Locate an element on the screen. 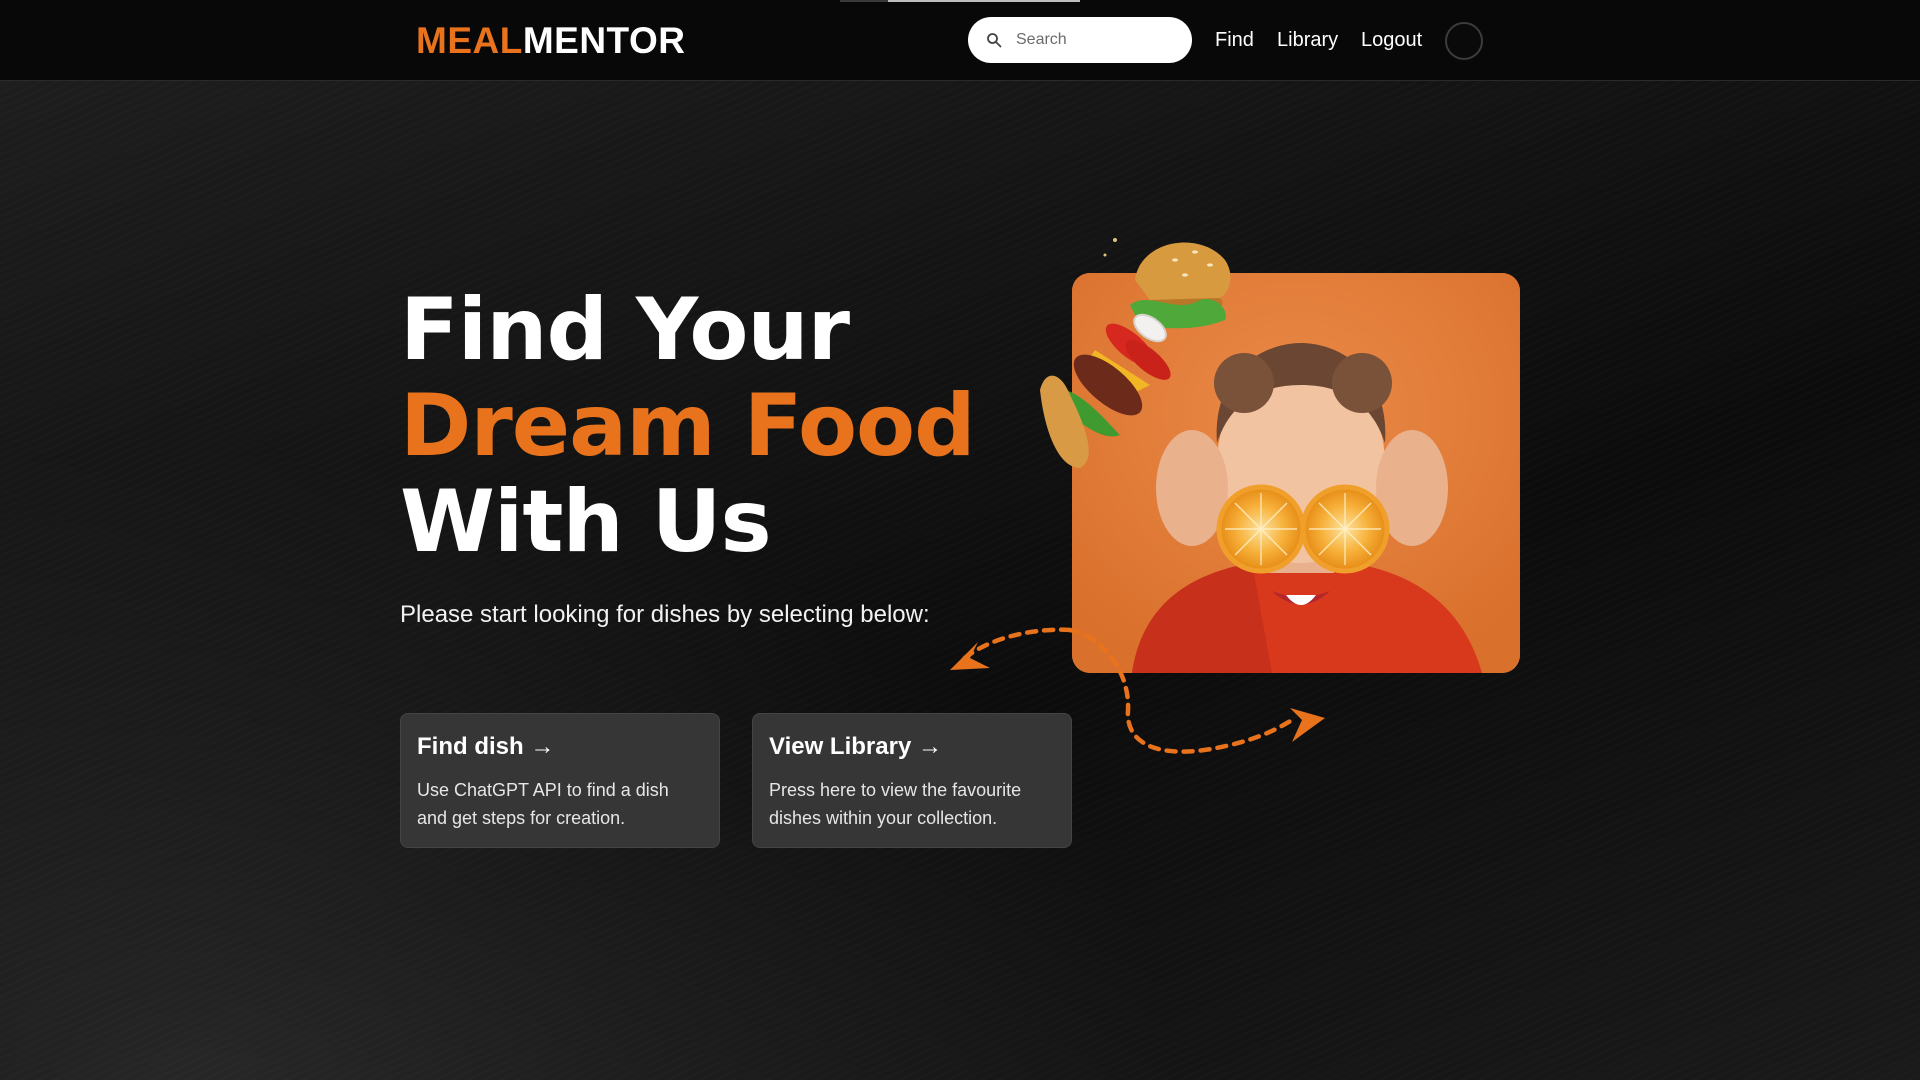 The height and width of the screenshot is (1080, 1920). loading-indicator is located at coordinates (960, 1).